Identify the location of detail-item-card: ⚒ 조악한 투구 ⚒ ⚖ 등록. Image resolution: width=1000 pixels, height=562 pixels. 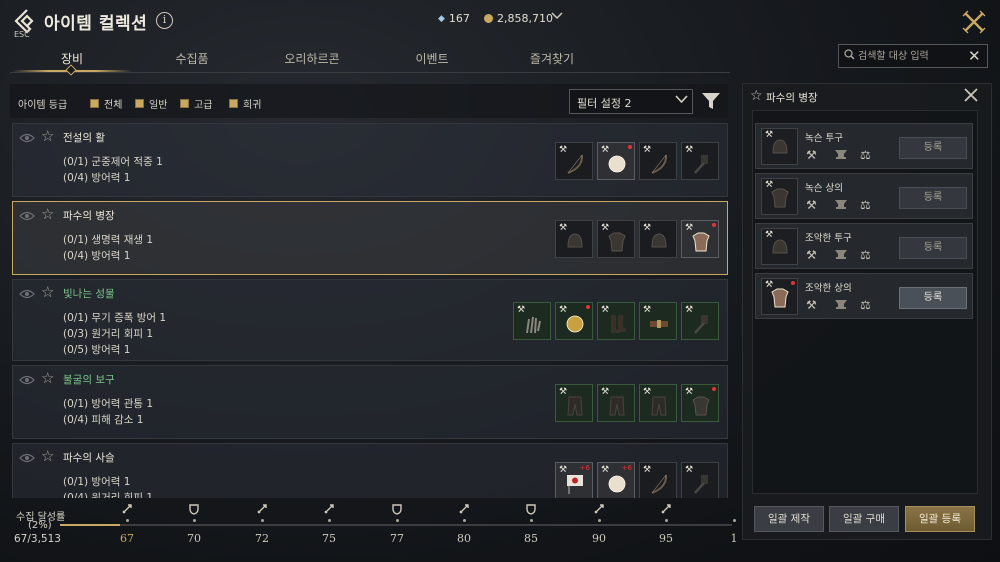
(864, 246).